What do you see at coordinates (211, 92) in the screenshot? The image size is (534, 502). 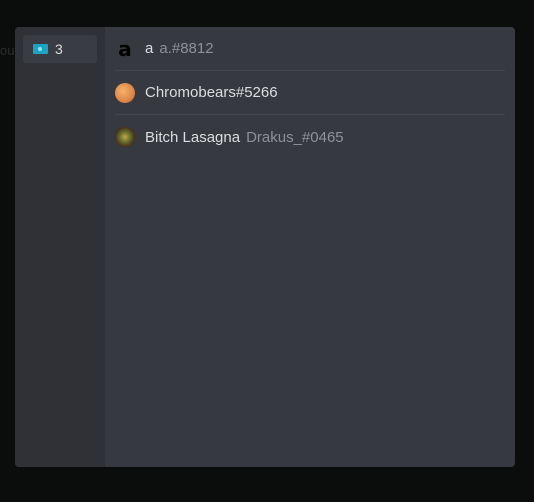 I see `user-display-name: Chromobears#5266` at bounding box center [211, 92].